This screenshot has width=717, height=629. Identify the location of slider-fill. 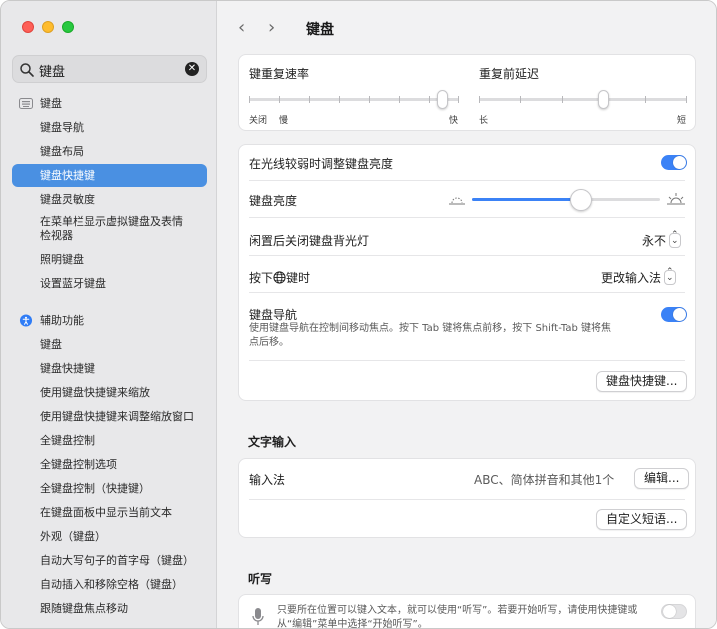
(527, 199).